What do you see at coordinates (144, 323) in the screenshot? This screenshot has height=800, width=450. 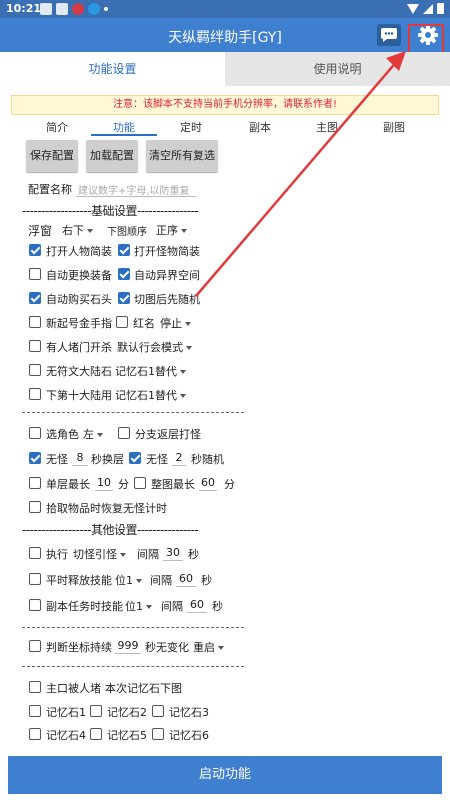 I see `red-name-label: 红名` at bounding box center [144, 323].